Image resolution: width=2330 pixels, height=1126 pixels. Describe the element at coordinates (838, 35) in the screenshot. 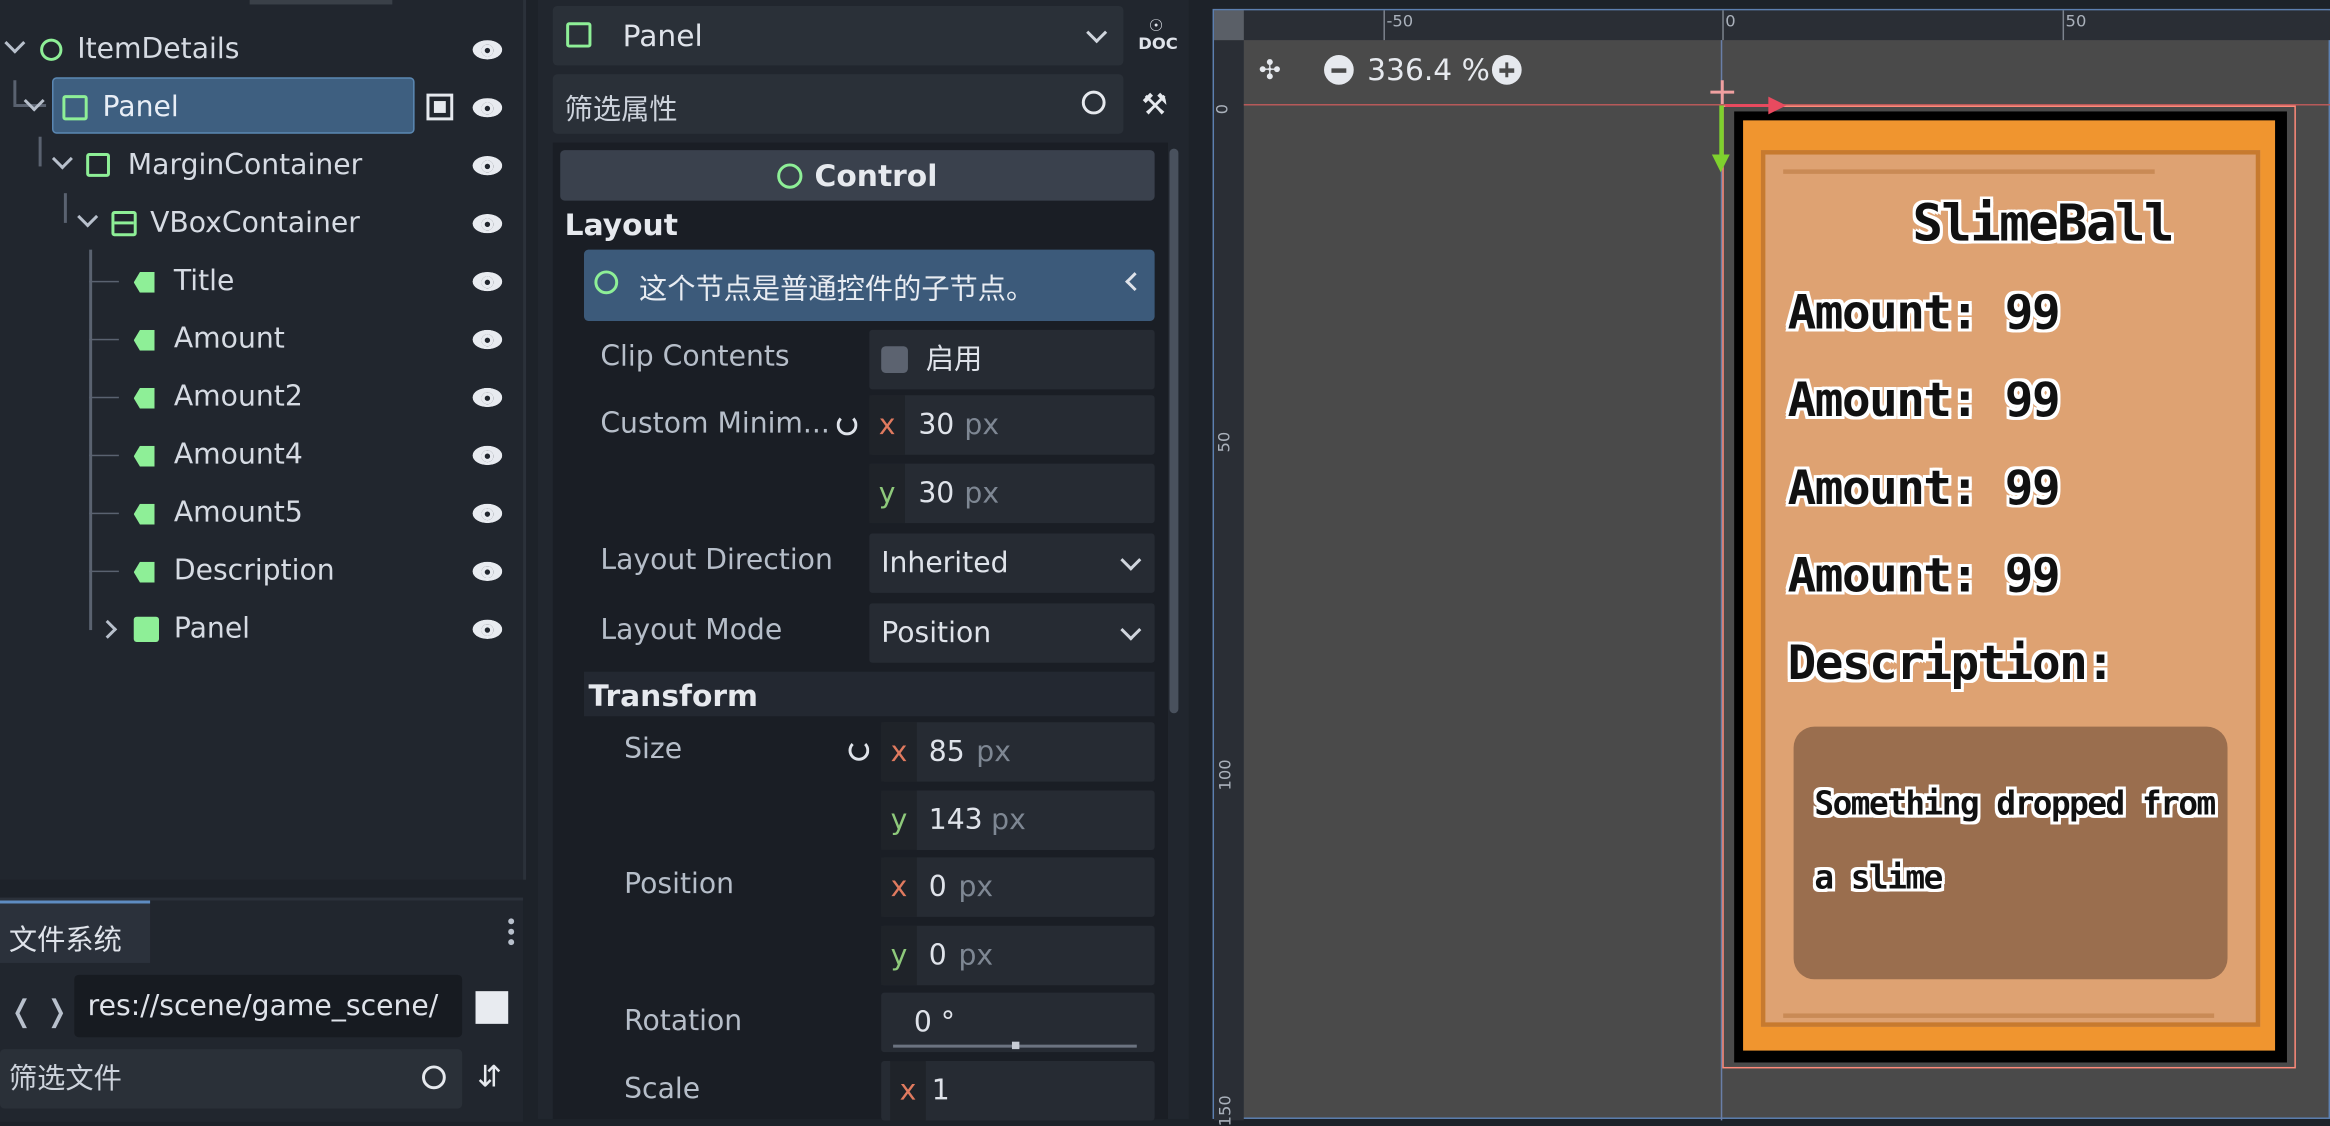

I see `inspector-node-selector: Panel` at that location.